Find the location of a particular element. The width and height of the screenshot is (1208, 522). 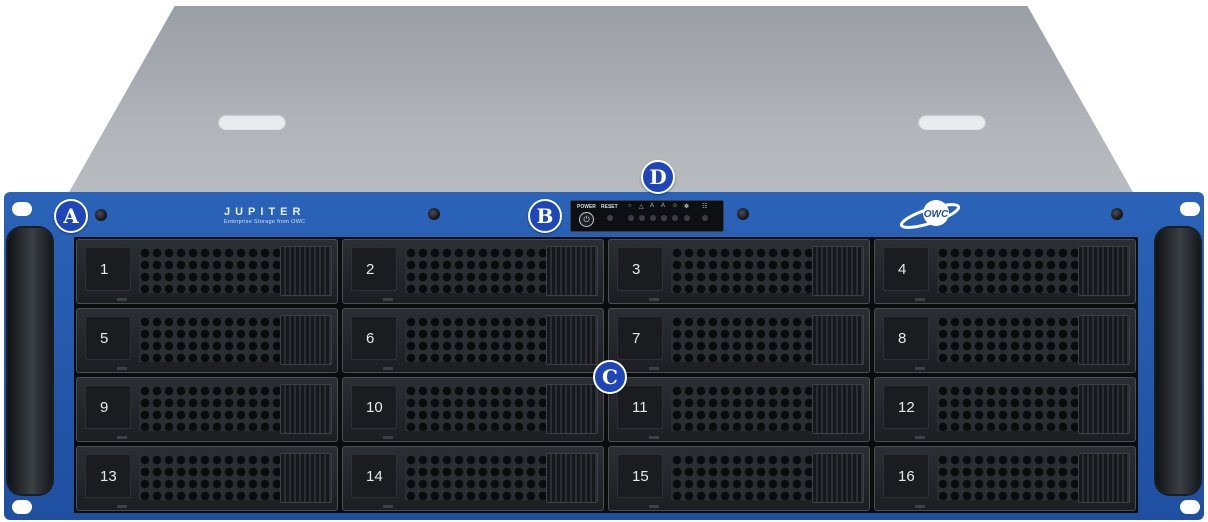

drive-bay: 11 is located at coordinates (739, 409).